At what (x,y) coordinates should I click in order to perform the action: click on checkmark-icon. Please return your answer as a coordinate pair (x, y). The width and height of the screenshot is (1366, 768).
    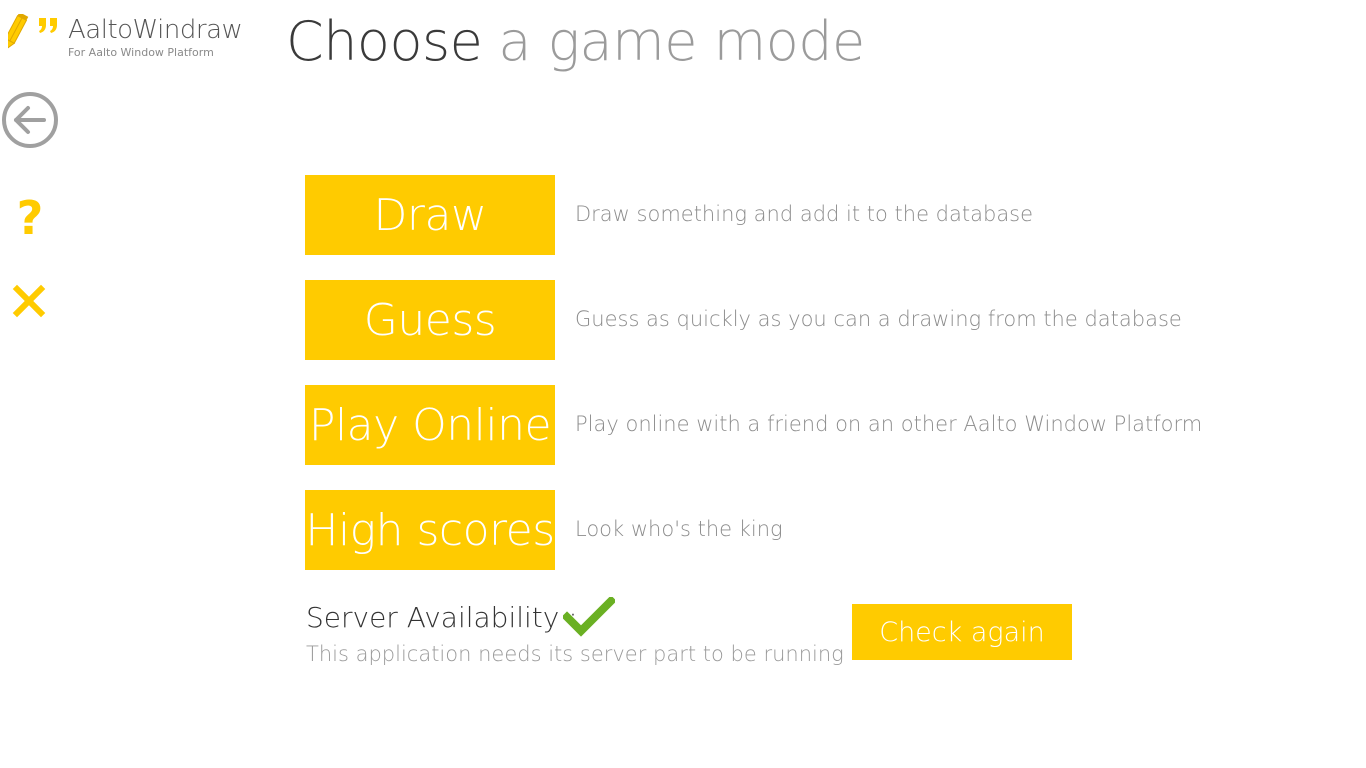
    Looking at the image, I should click on (589, 617).